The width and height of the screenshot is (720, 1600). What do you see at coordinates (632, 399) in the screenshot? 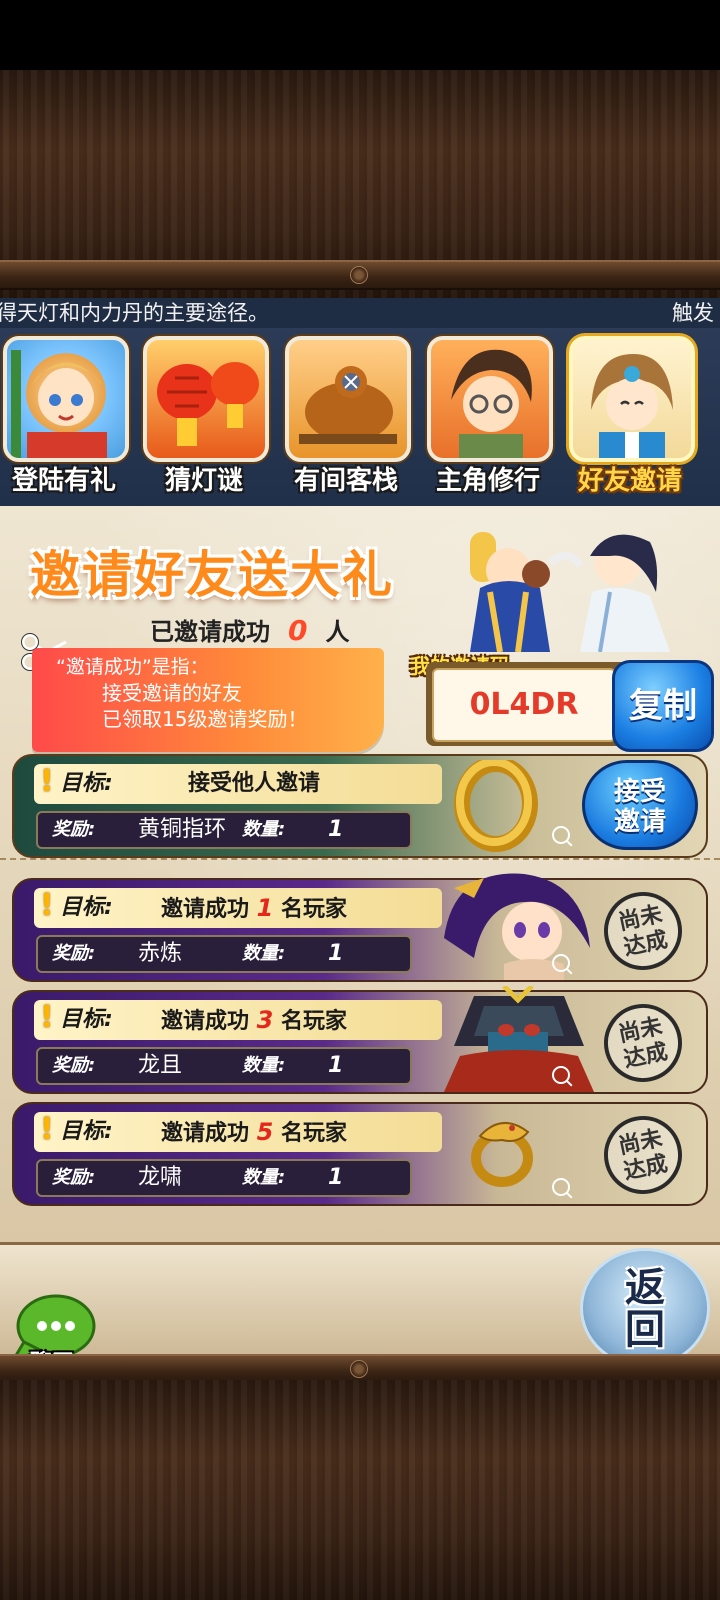
I see `girl-portrait-icon` at bounding box center [632, 399].